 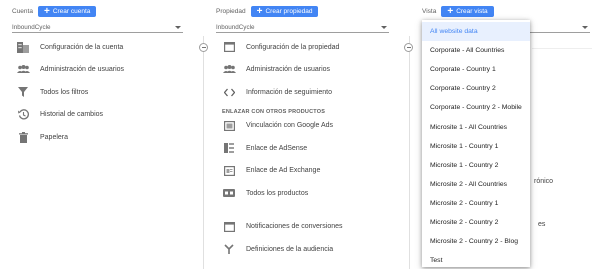 What do you see at coordinates (544, 181) in the screenshot?
I see `view-menu-partial-text: rónico` at bounding box center [544, 181].